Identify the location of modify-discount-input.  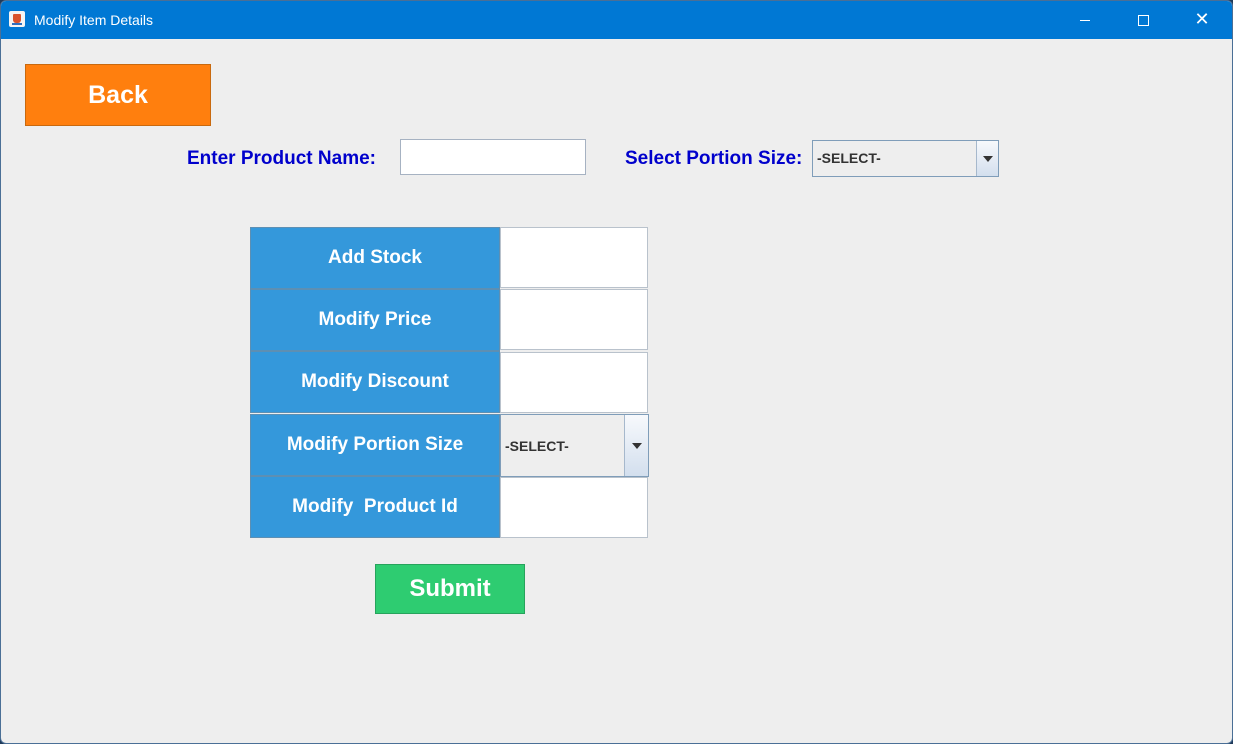
(574, 382).